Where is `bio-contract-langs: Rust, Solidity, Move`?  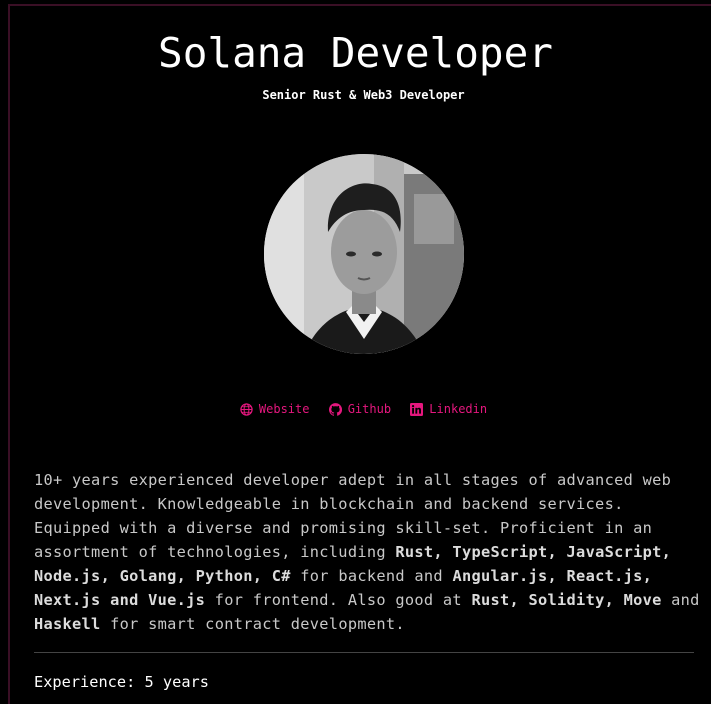
bio-contract-langs: Rust, Solidity, Move is located at coordinates (566, 600).